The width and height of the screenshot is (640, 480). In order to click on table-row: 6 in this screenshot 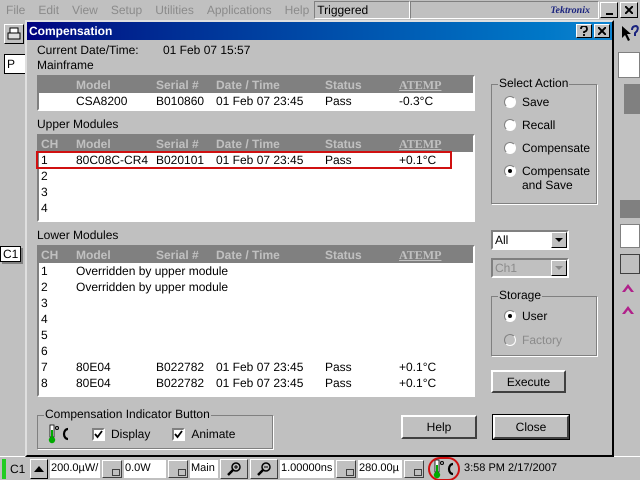, I will do `click(256, 351)`.